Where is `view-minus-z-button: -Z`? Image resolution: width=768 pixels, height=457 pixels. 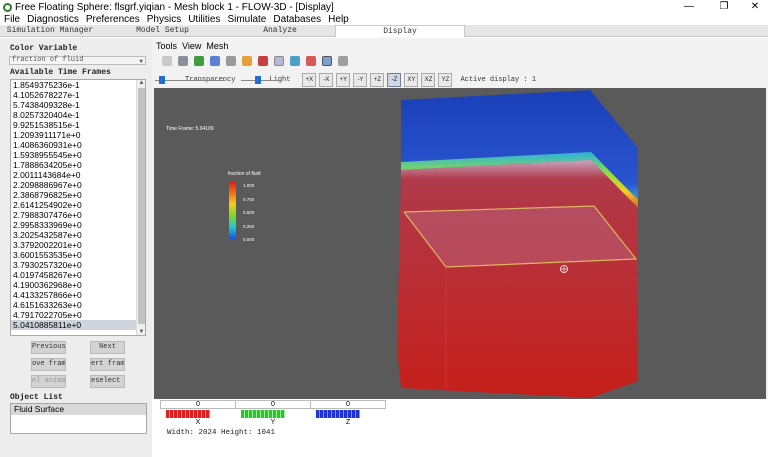 view-minus-z-button: -Z is located at coordinates (394, 79).